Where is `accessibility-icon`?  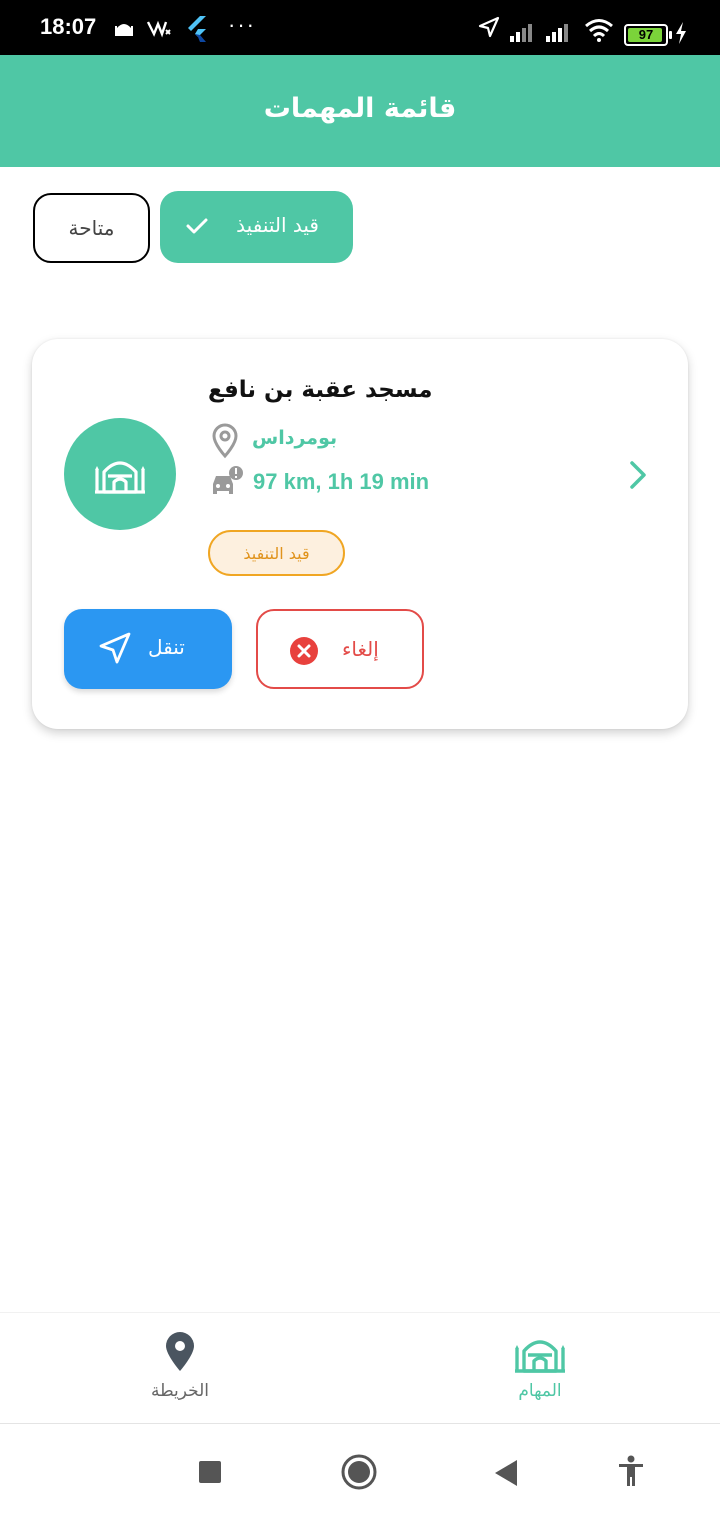 accessibility-icon is located at coordinates (631, 1473).